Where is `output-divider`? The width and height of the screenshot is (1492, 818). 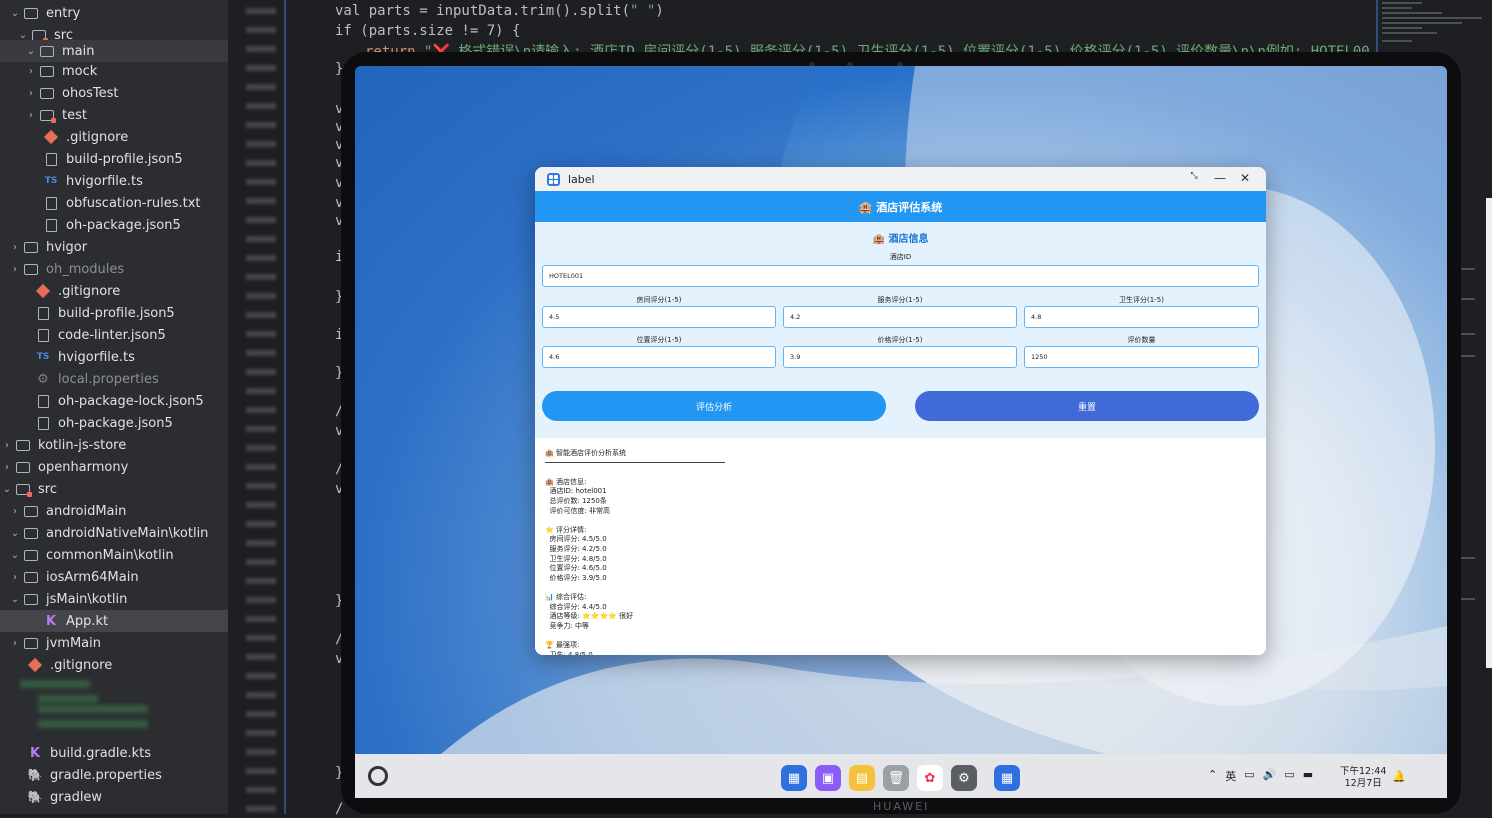
output-divider is located at coordinates (635, 462).